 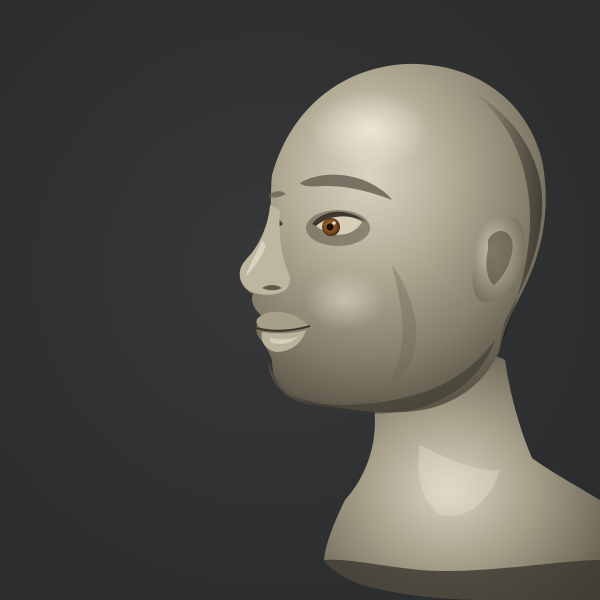 I want to click on eye-glint, so click(x=334, y=223).